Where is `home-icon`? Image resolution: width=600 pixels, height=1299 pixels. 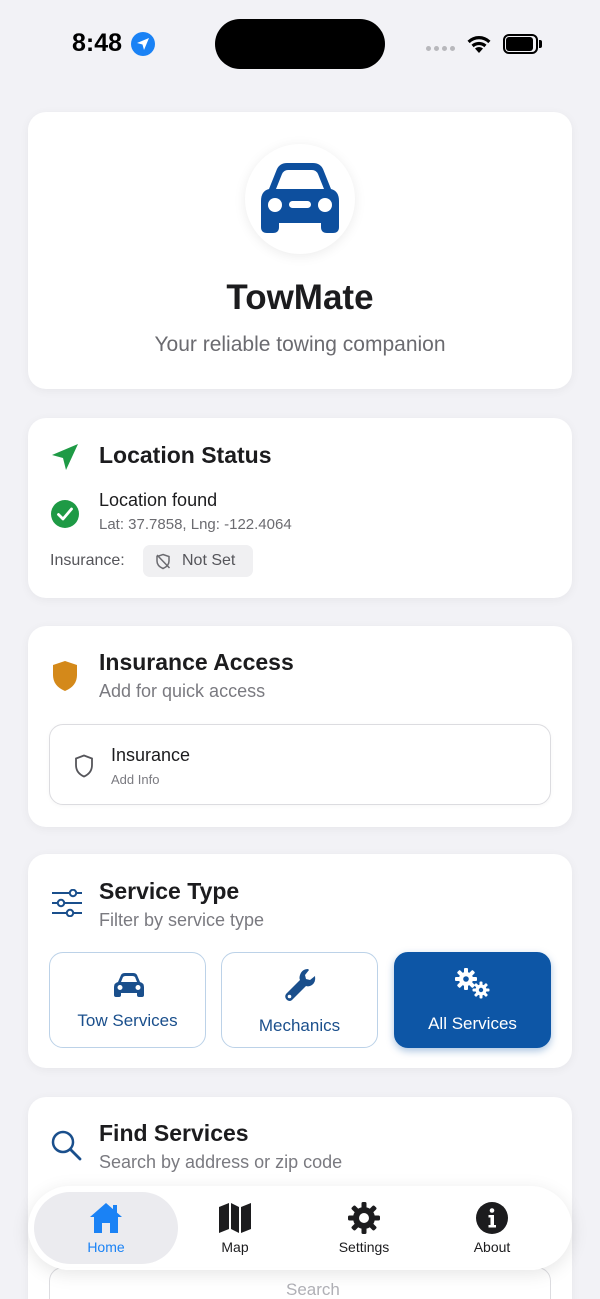 home-icon is located at coordinates (106, 1218).